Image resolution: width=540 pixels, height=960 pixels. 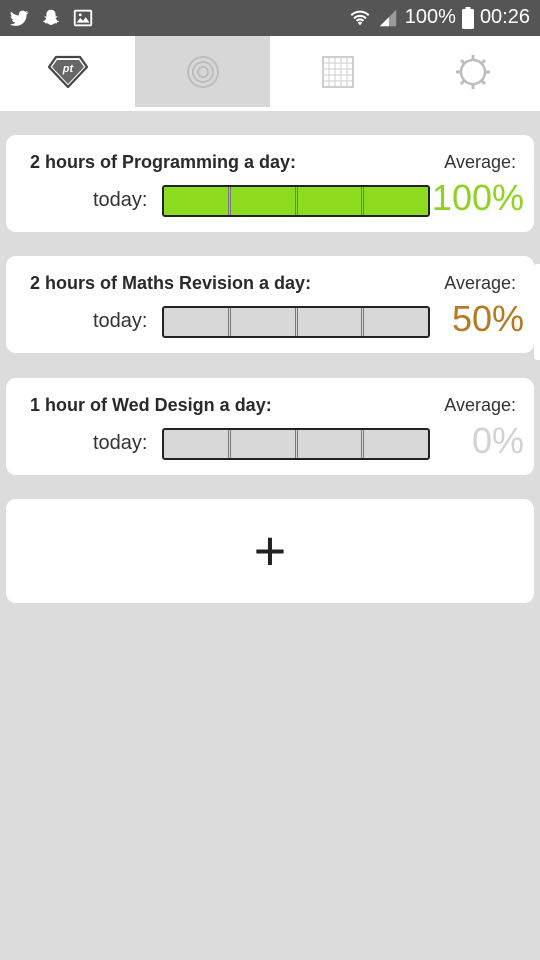 What do you see at coordinates (171, 283) in the screenshot?
I see `goal-title: 2 hours of Maths Revision a day:` at bounding box center [171, 283].